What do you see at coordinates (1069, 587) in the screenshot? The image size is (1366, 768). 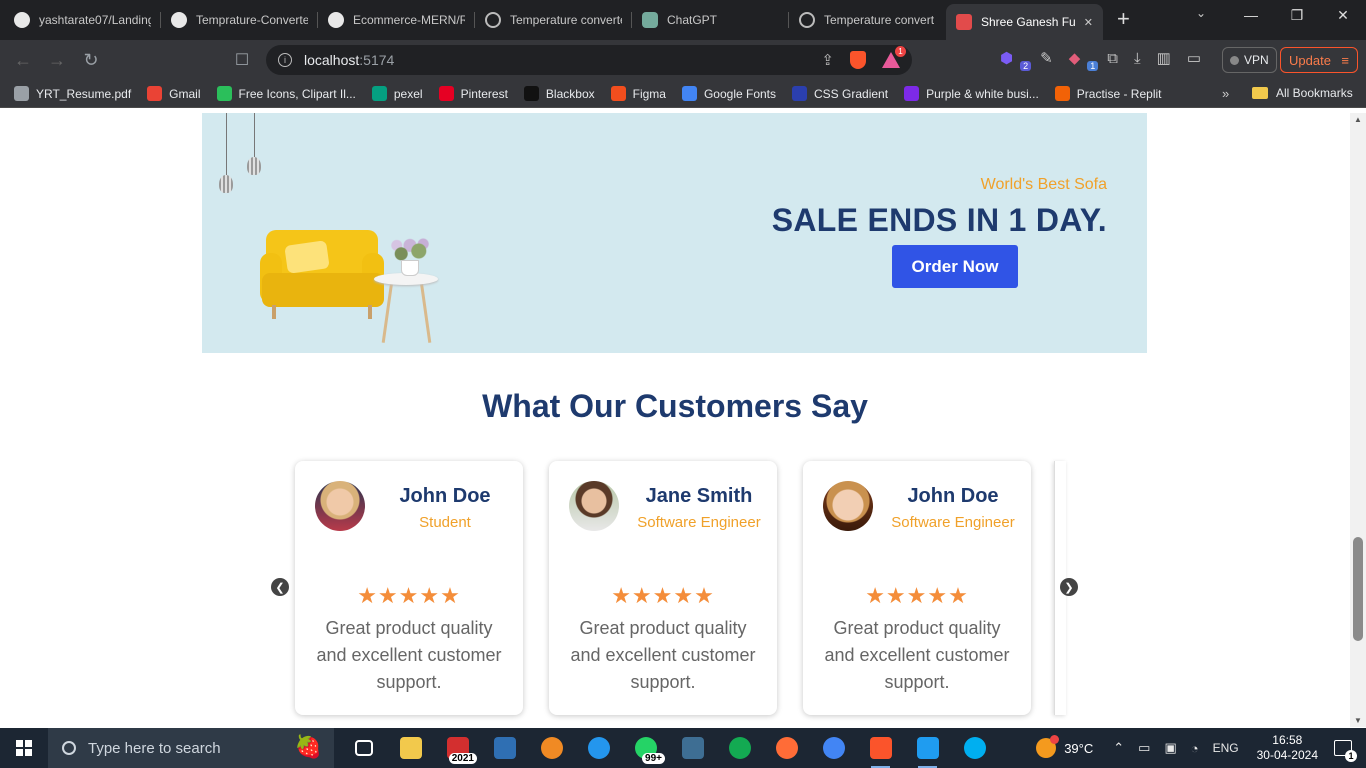 I see `carousel-next-button: ❯` at bounding box center [1069, 587].